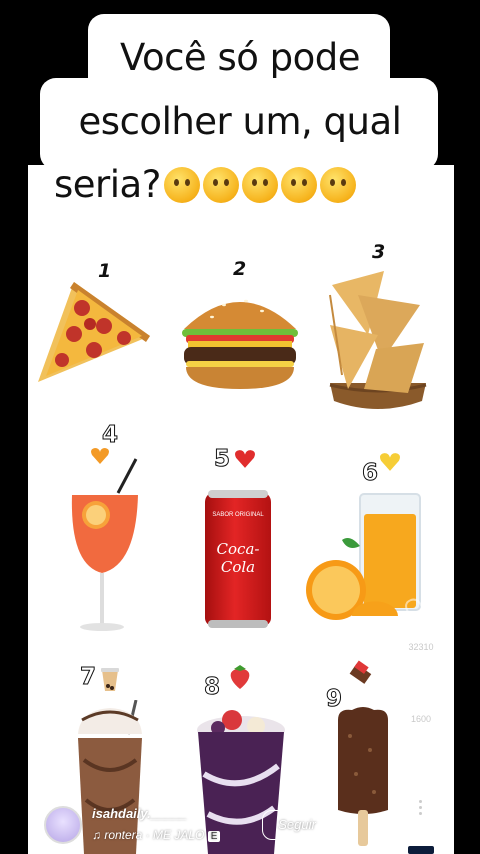 This screenshot has width=480, height=854. I want to click on item-number-4: 4, so click(110, 435).